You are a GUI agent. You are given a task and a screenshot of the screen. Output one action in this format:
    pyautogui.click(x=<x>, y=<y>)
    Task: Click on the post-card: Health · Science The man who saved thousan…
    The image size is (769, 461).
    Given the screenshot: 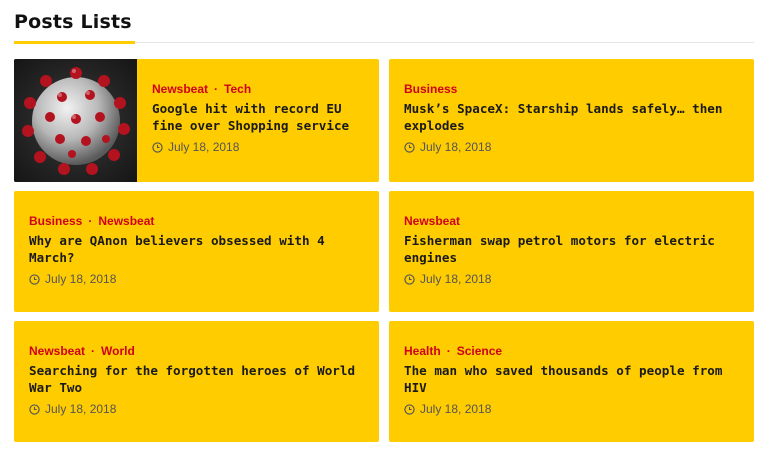 What is the action you would take?
    pyautogui.click(x=571, y=381)
    